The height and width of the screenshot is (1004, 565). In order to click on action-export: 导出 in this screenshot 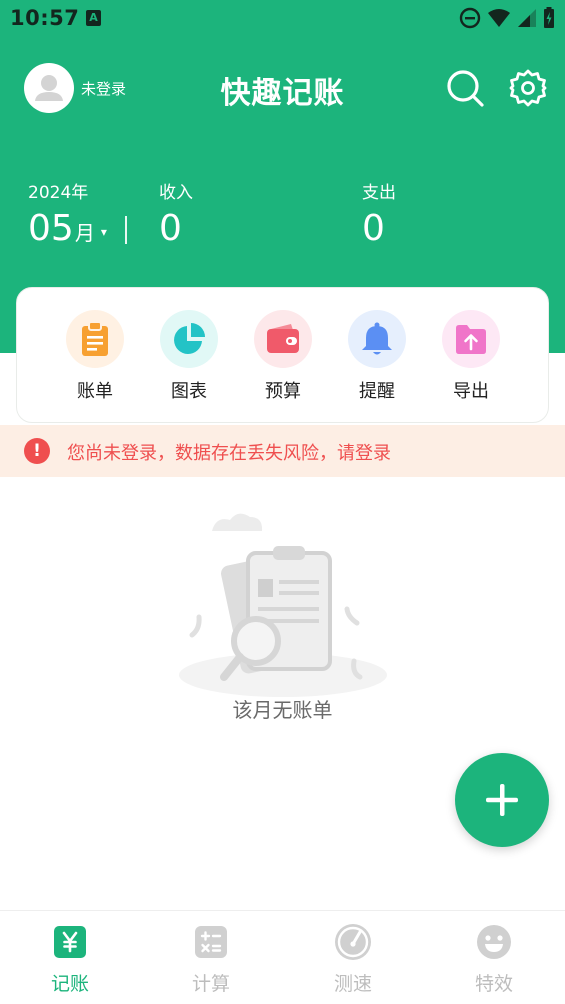, I will do `click(471, 356)`.